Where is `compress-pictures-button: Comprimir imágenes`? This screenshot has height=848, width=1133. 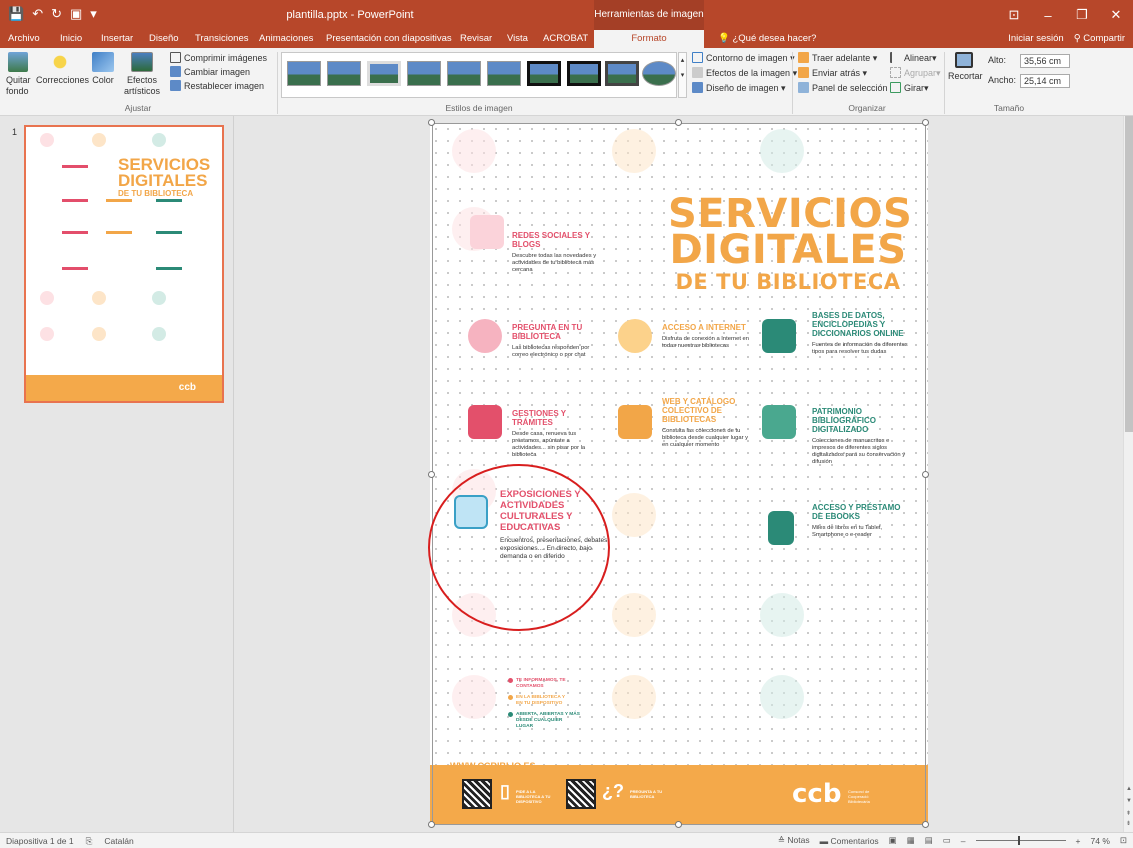
compress-pictures-button: Comprimir imágenes is located at coordinates (218, 58).